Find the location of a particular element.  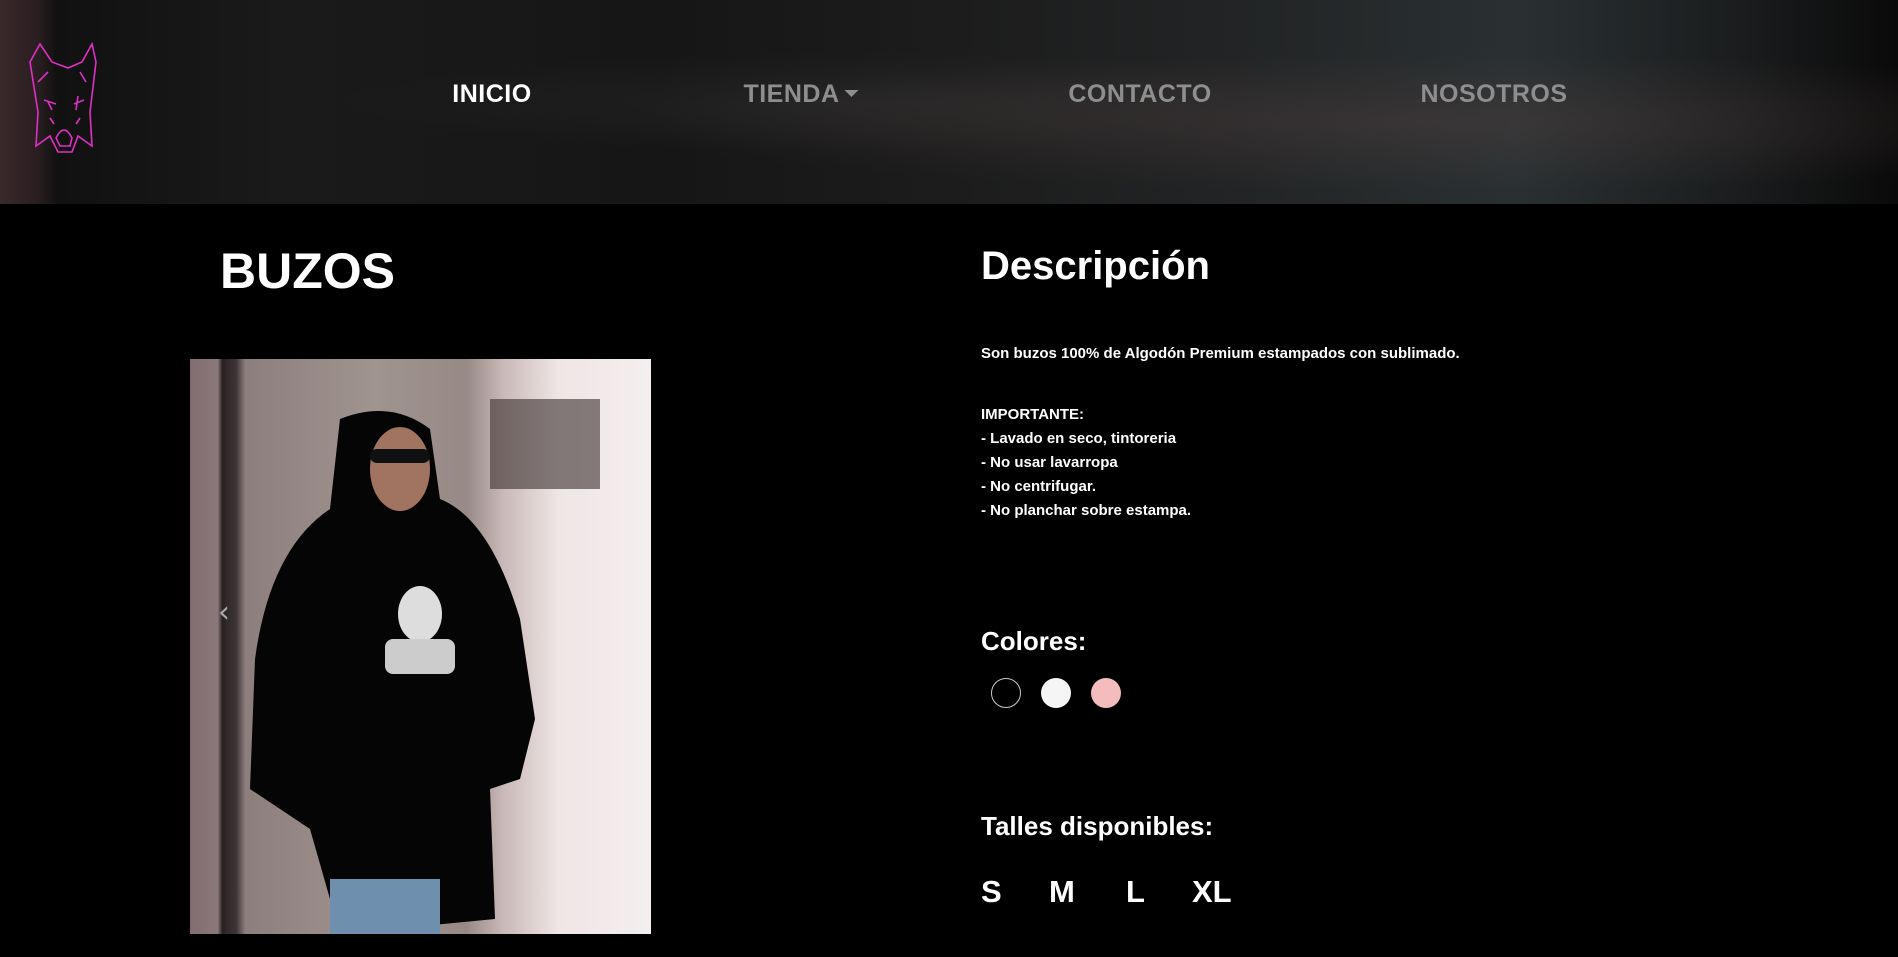

wolf-logo-icon is located at coordinates (78, 99).